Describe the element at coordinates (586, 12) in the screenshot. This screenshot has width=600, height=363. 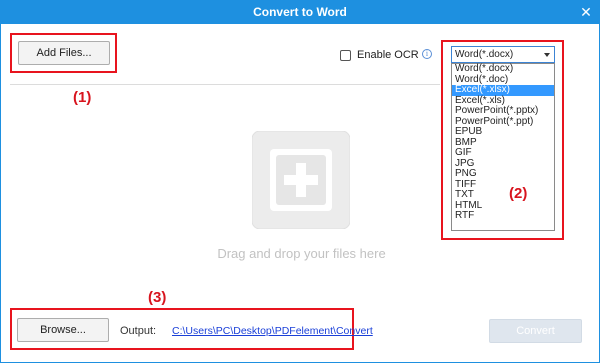
I see `close-icon: ✕` at that location.